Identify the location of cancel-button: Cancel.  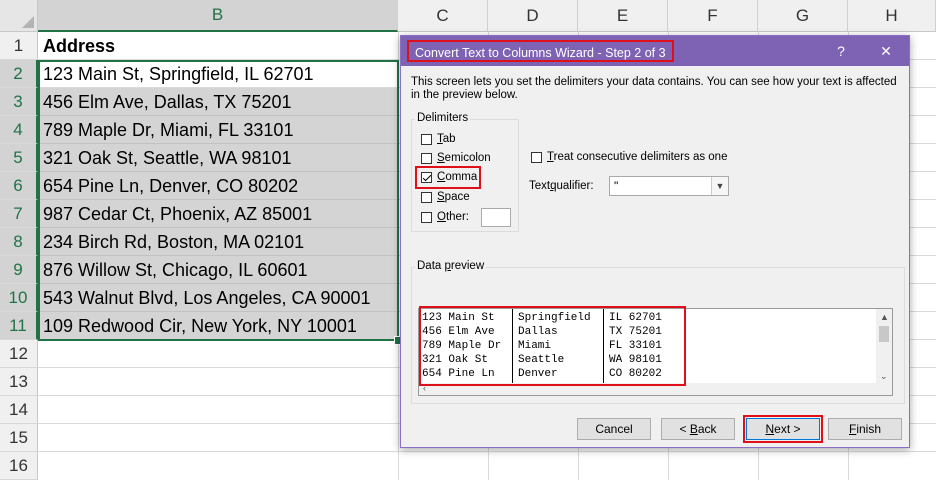
(614, 429).